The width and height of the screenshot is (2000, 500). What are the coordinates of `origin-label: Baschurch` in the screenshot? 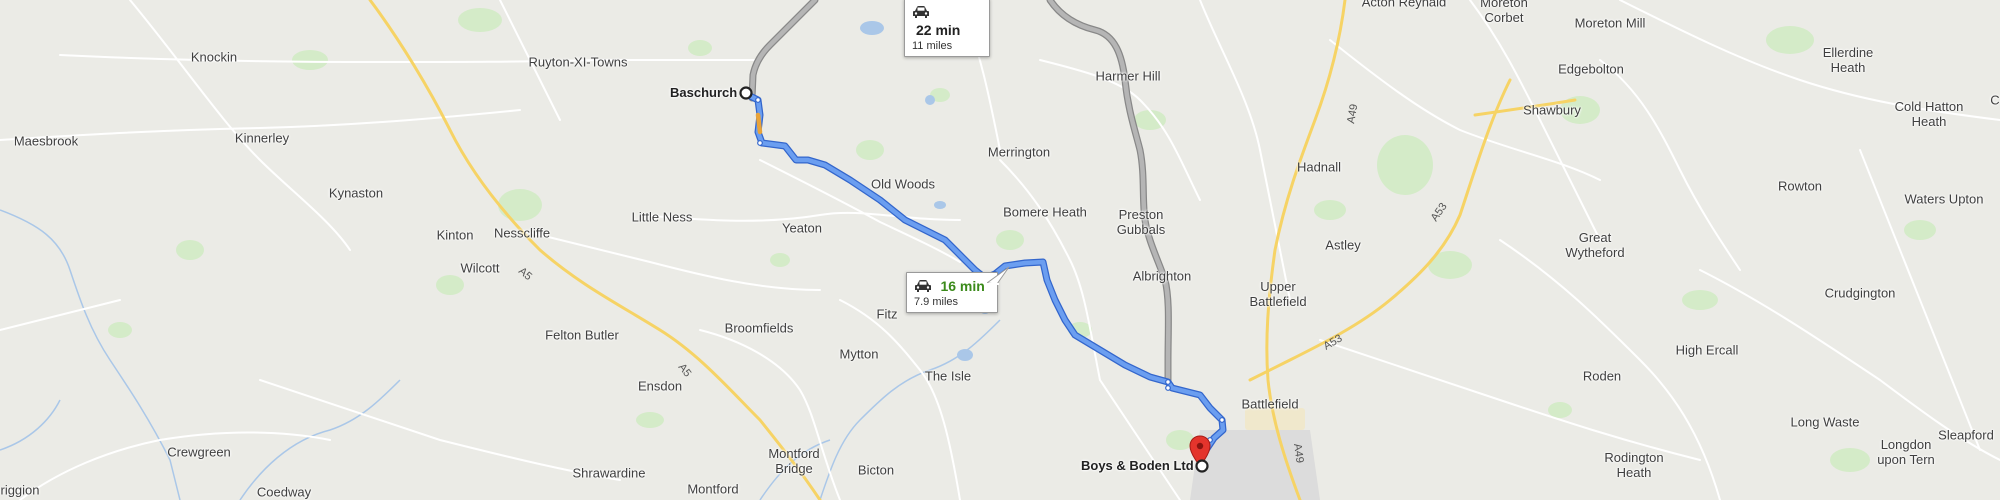 It's located at (703, 92).